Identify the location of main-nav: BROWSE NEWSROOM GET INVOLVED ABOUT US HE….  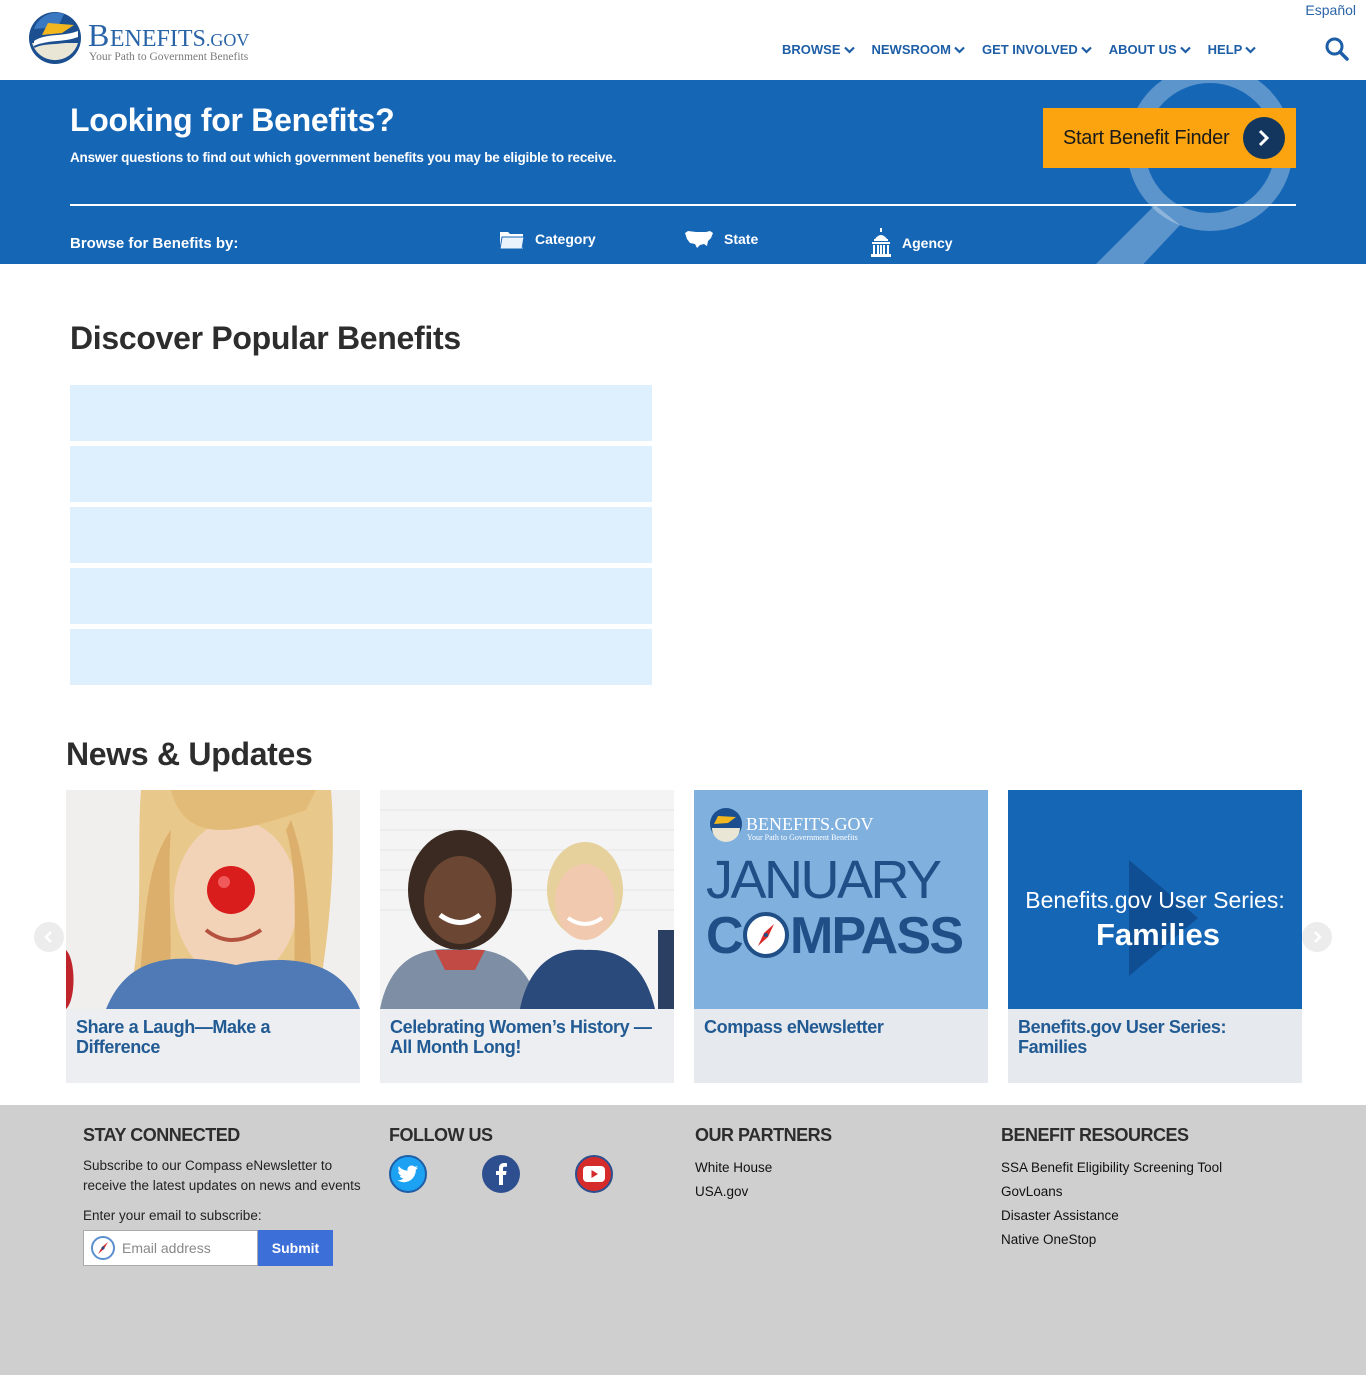
(1027, 49).